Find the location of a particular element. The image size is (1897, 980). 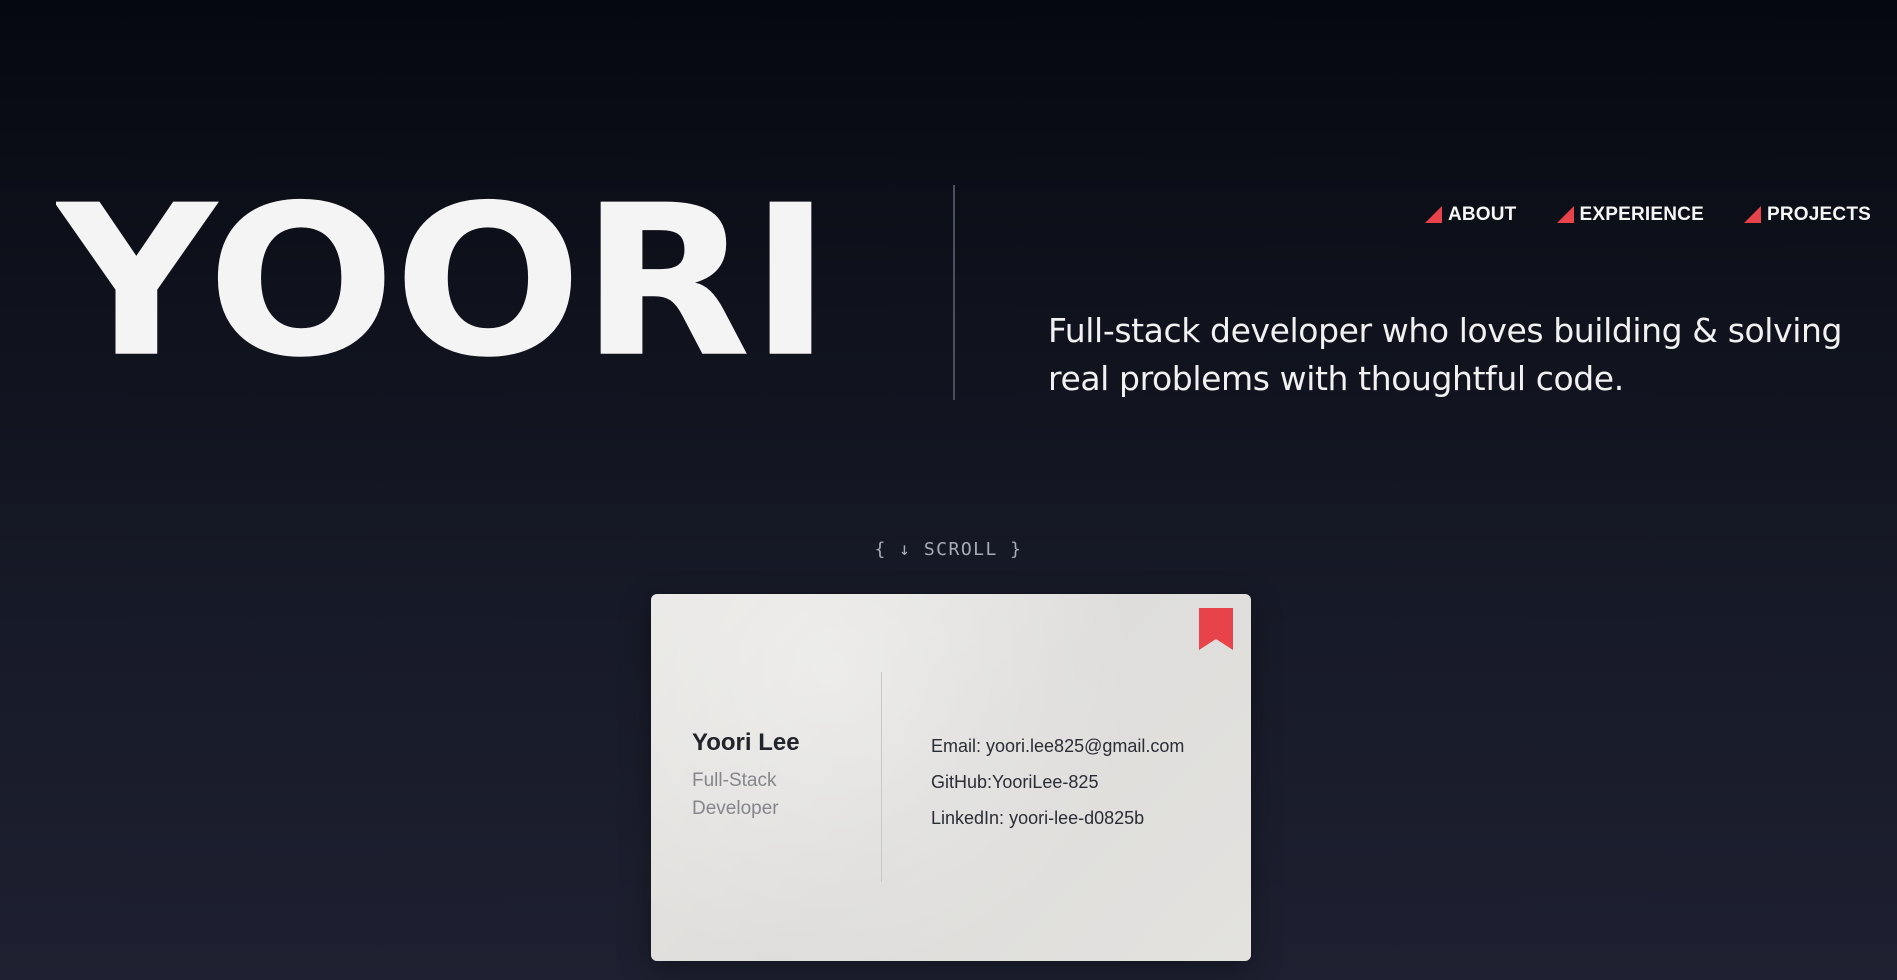

contact-email: Email: yoori.lee825@gmail.com is located at coordinates (1057, 746).